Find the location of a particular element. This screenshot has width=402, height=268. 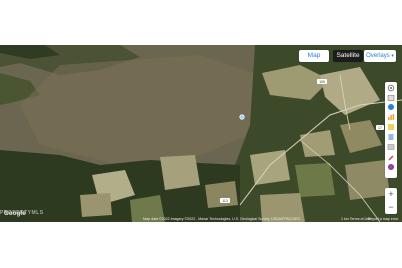

scale-label: 1 km is located at coordinates (345, 219).